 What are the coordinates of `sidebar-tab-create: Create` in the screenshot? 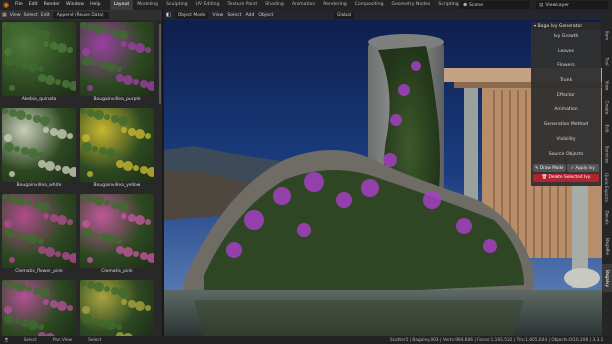 It's located at (607, 107).